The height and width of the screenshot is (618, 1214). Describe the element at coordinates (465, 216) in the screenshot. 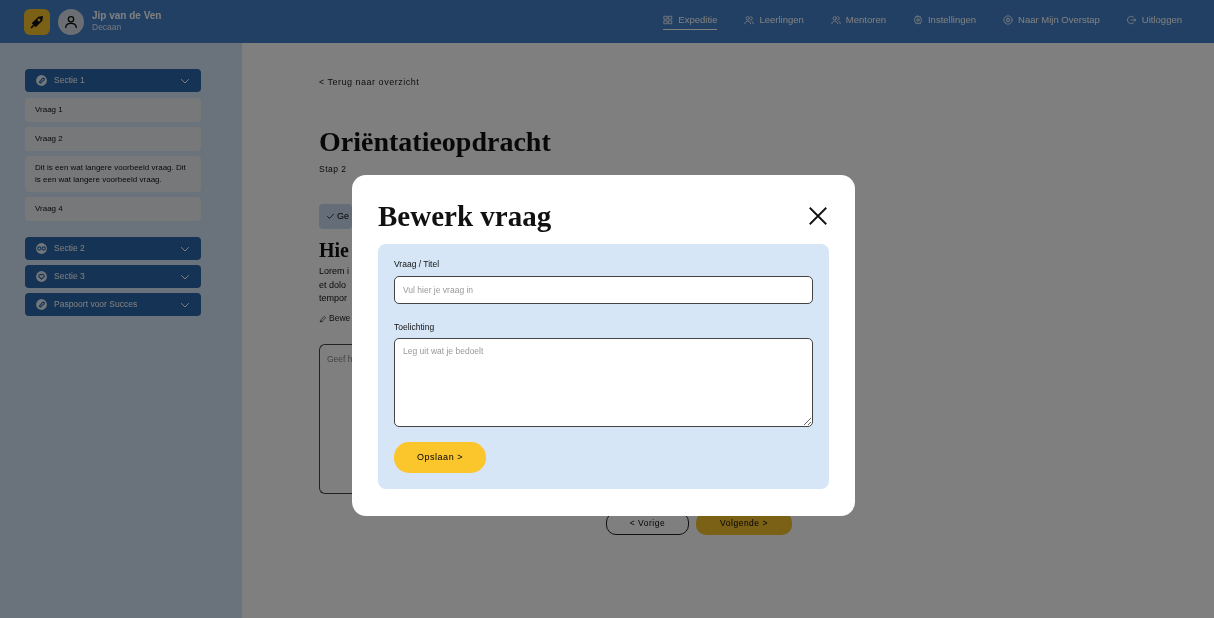

I see `dialog-title: Bewerk vraag` at that location.